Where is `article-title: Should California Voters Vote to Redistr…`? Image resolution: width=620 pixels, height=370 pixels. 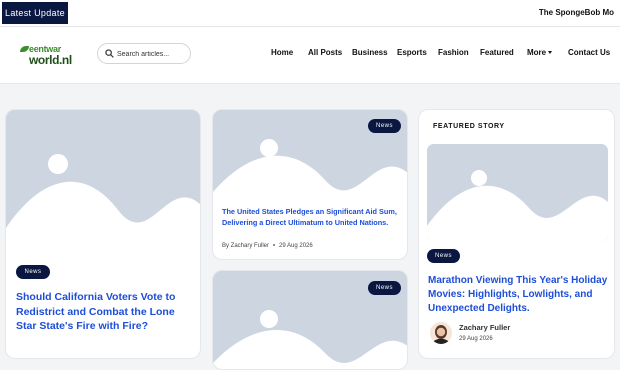
article-title: Should California Voters Vote to Redistr… is located at coordinates (106, 312).